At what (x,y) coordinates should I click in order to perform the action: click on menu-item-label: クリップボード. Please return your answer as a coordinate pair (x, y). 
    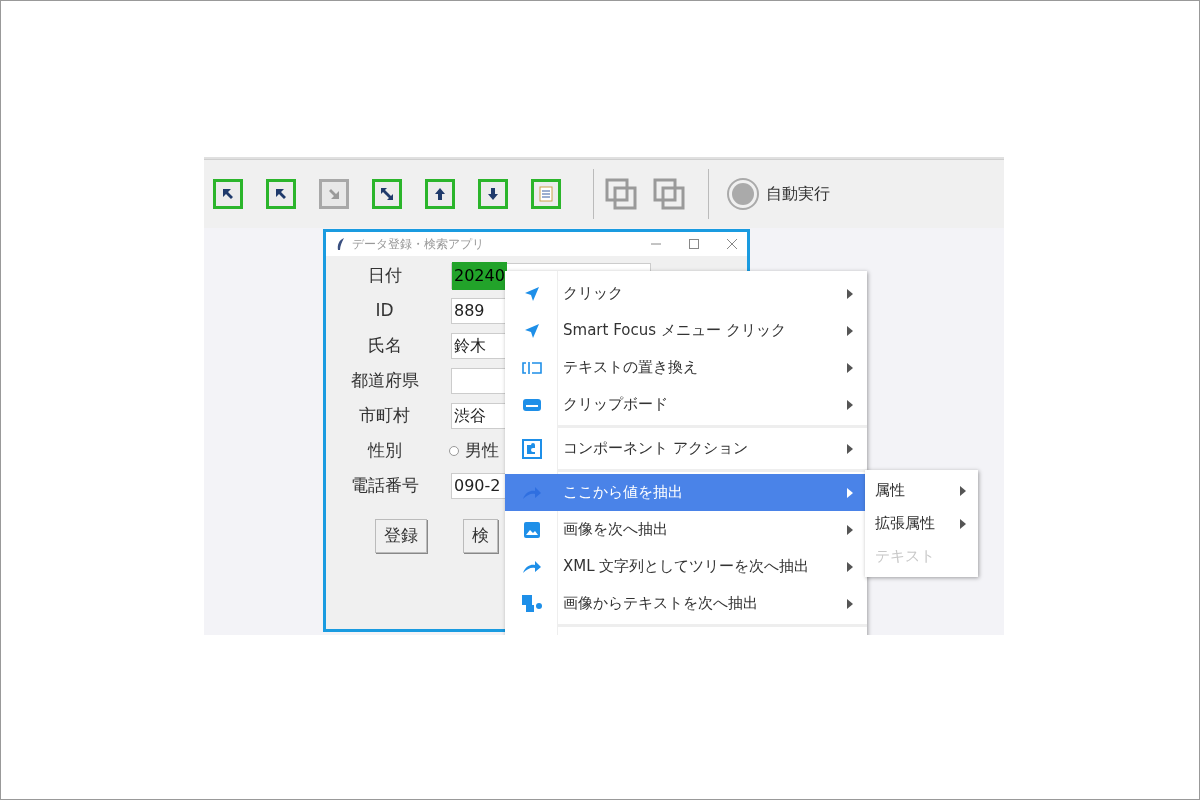
    Looking at the image, I should click on (615, 405).